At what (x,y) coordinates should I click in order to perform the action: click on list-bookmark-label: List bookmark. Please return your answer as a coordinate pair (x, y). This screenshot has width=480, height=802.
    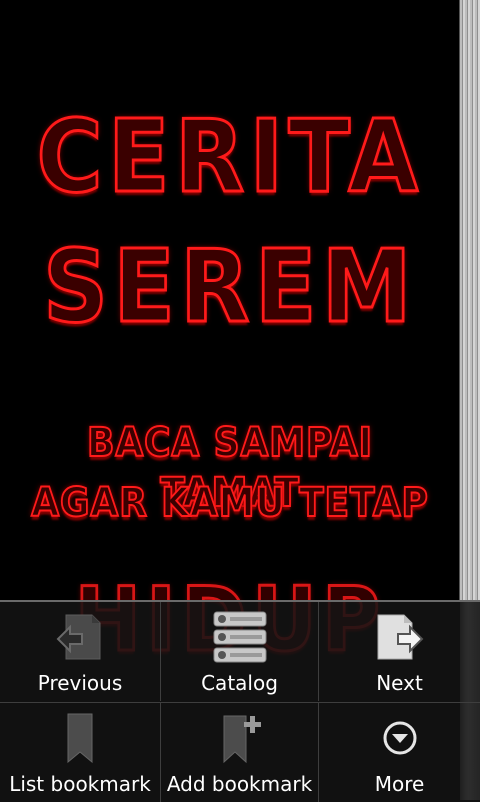
    Looking at the image, I should click on (80, 784).